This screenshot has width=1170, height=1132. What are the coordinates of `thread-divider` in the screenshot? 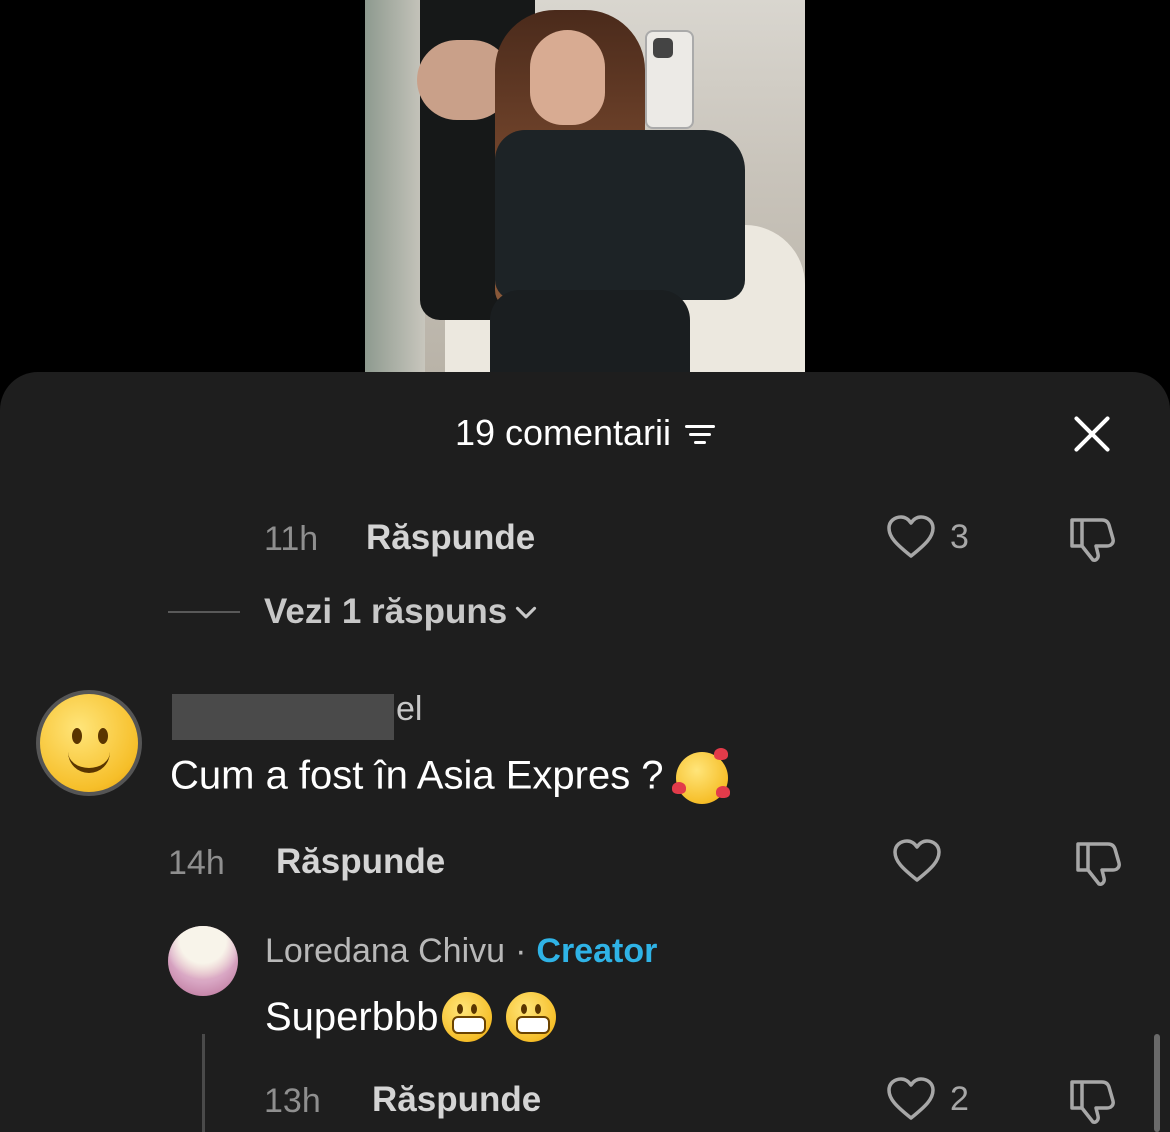 It's located at (204, 612).